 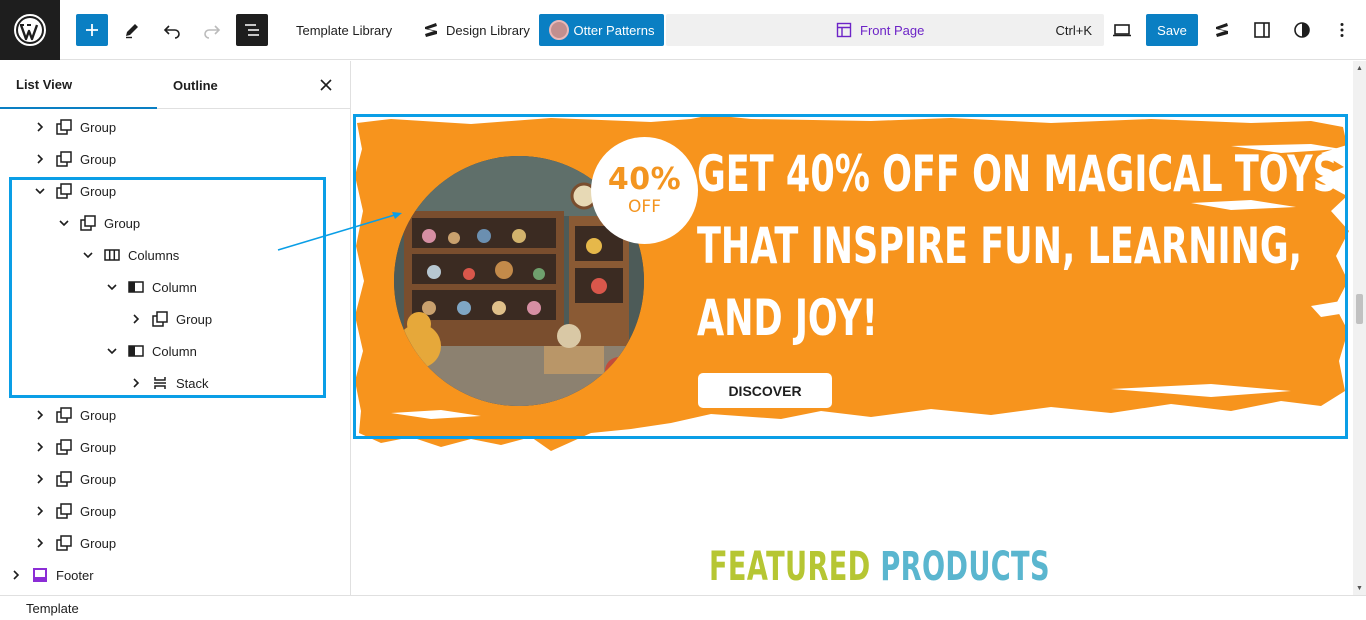 I want to click on list-view-icon, so click(x=252, y=30).